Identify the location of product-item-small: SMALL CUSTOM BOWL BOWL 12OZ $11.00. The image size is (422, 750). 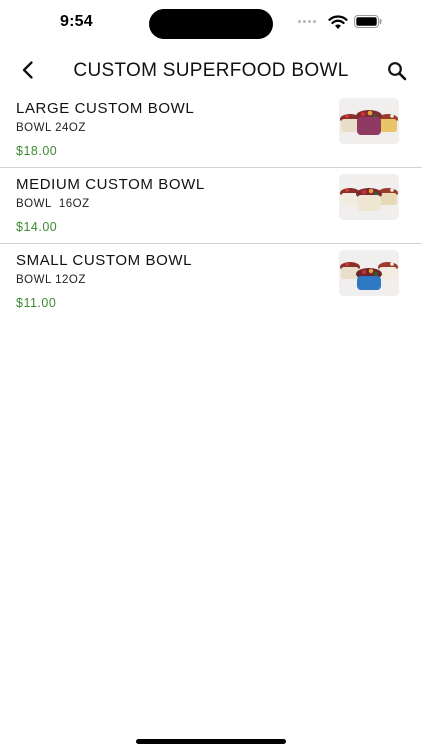
(211, 282).